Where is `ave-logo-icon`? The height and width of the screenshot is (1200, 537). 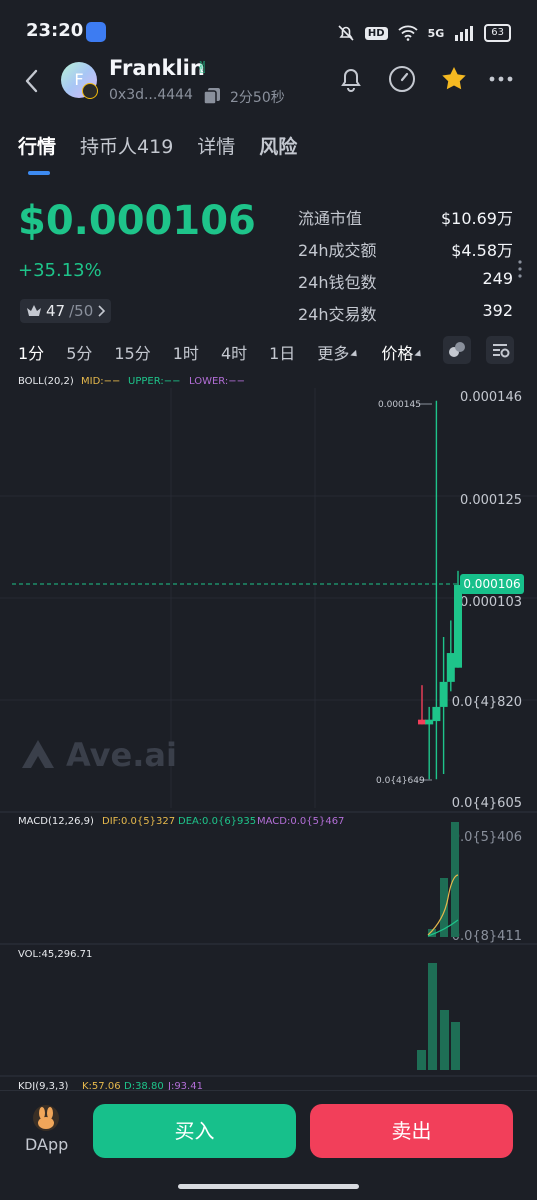 ave-logo-icon is located at coordinates (38, 754).